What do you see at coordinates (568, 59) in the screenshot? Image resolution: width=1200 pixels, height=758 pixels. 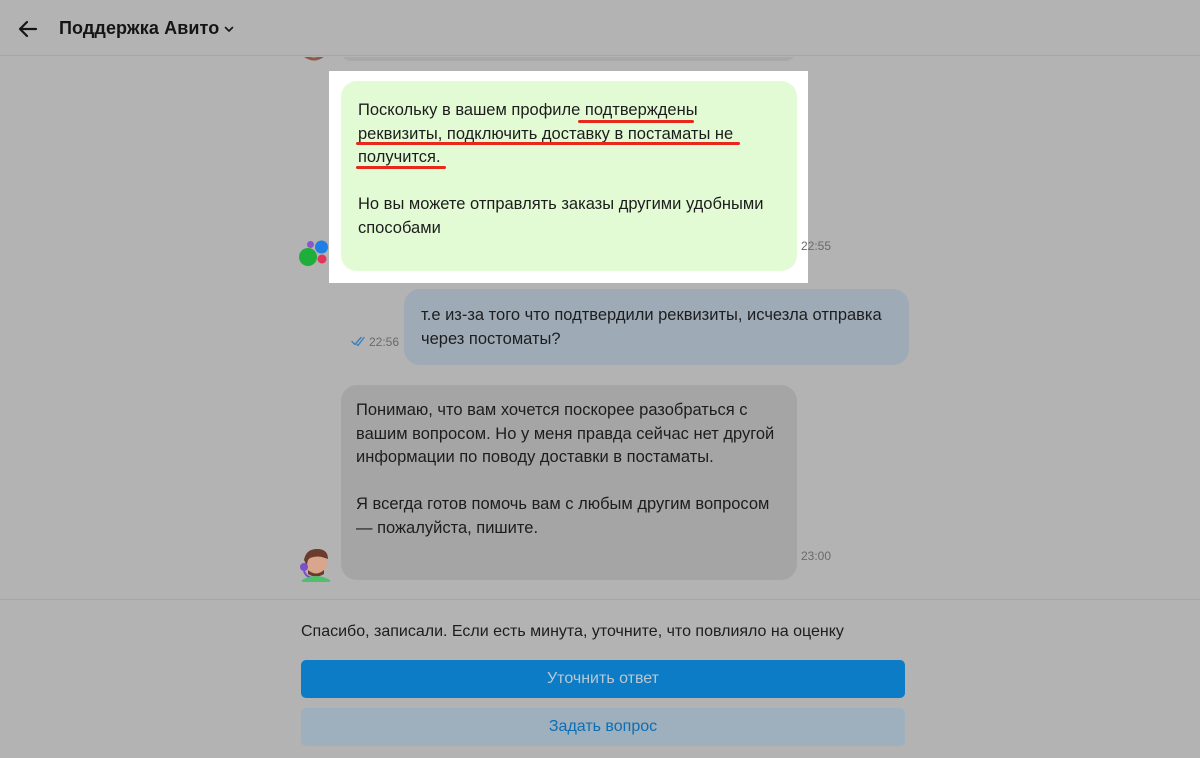 I see `previous-message-bubble` at bounding box center [568, 59].